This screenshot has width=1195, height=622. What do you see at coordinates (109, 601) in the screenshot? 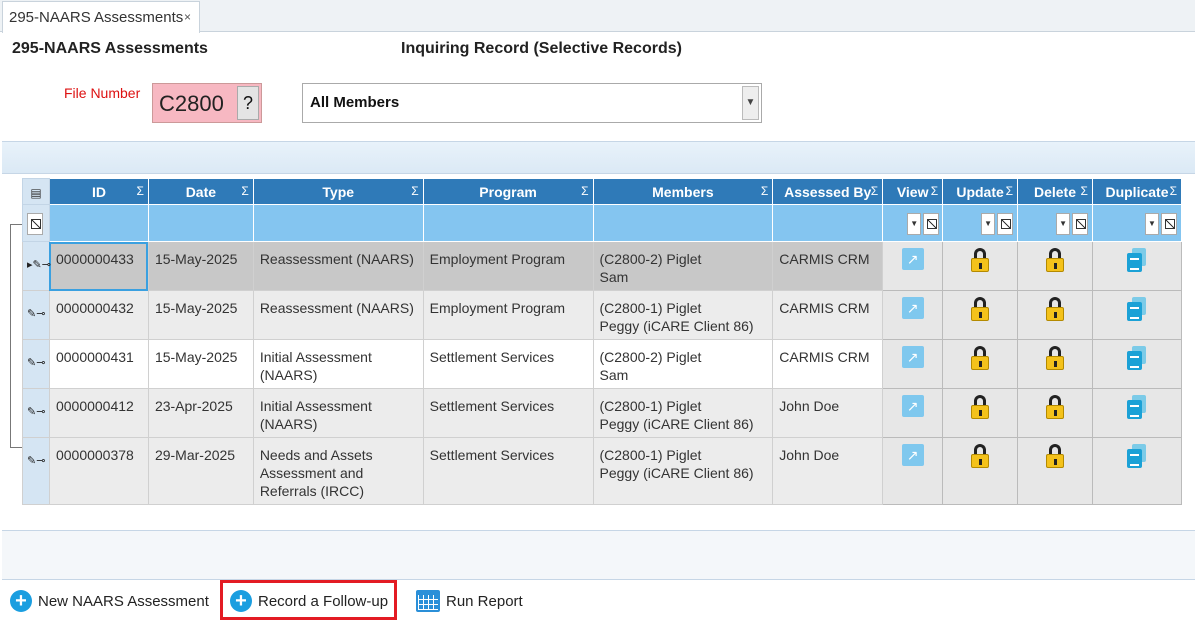
I see `new-assessment-button: + New NAARS Assessment` at bounding box center [109, 601].